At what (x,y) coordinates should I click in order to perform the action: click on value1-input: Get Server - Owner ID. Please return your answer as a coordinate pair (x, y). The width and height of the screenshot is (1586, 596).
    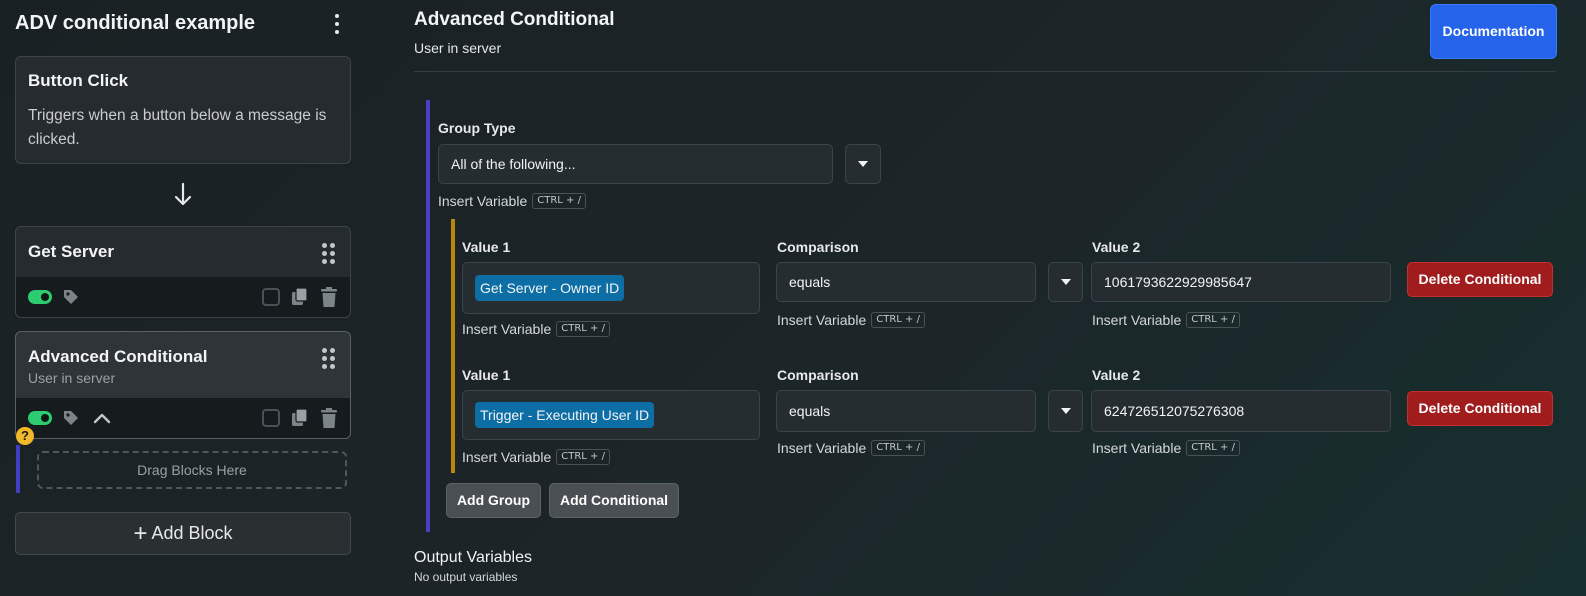
    Looking at the image, I should click on (611, 288).